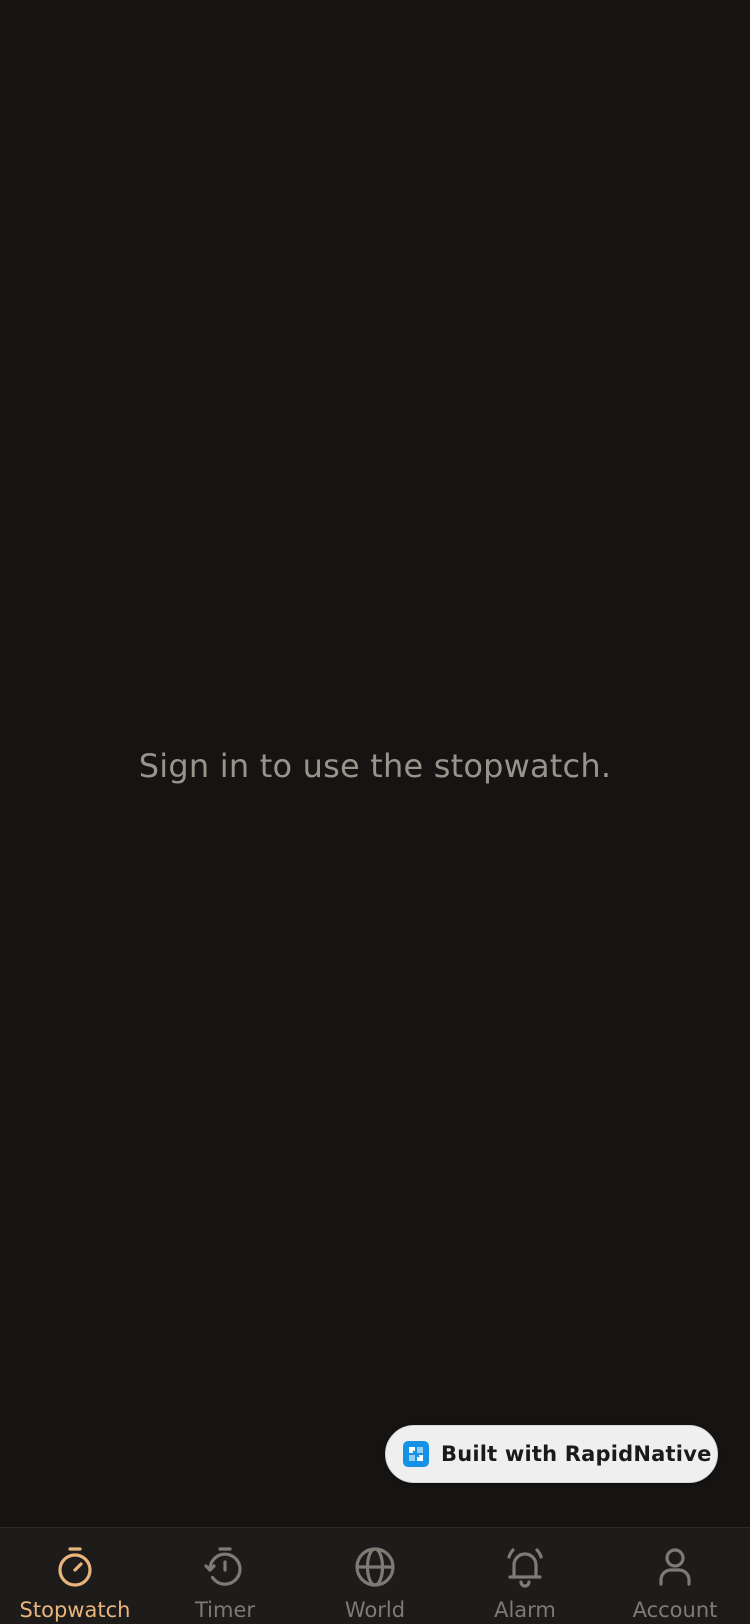 The width and height of the screenshot is (750, 1624). I want to click on tab-stopwatch: Stopwatch, so click(75, 1576).